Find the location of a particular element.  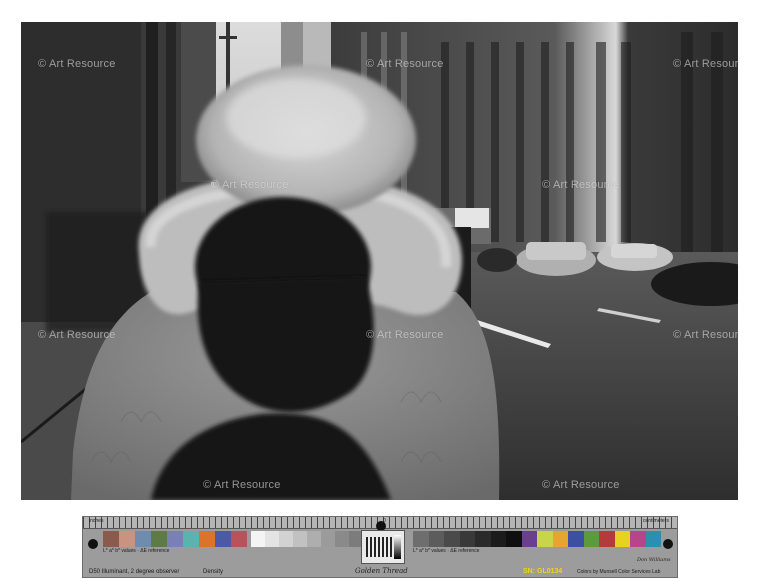

registration-hole-left is located at coordinates (93, 544).